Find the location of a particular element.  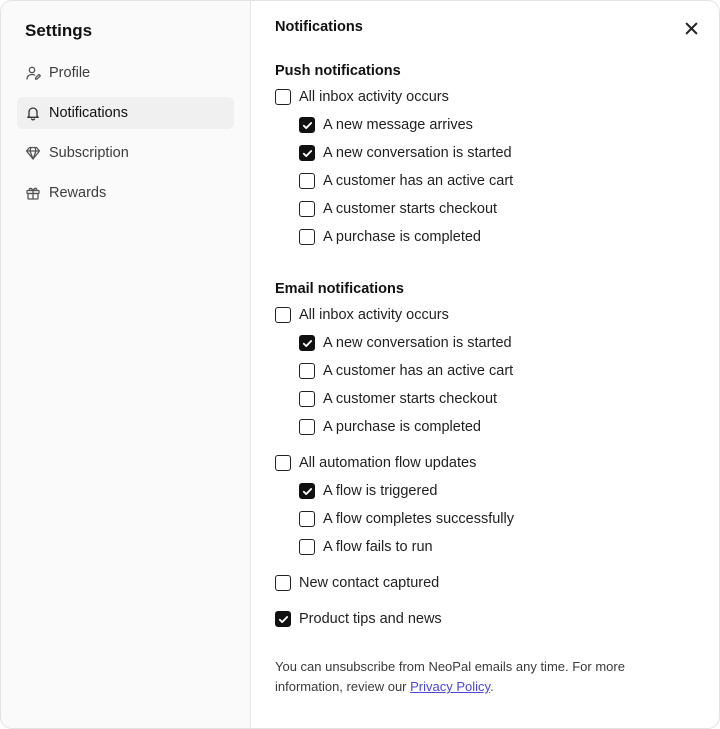

email-new-conversation-checkbox: A new conversation is started is located at coordinates (485, 343).